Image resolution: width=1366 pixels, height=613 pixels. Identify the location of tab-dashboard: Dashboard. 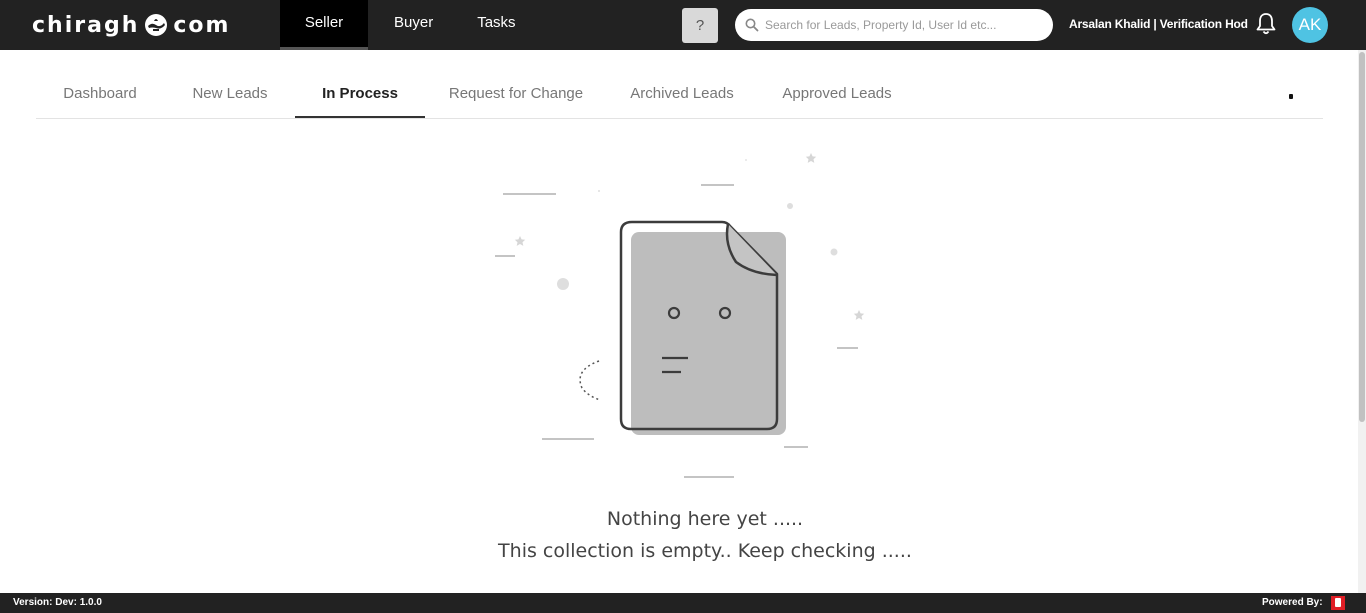
(100, 94).